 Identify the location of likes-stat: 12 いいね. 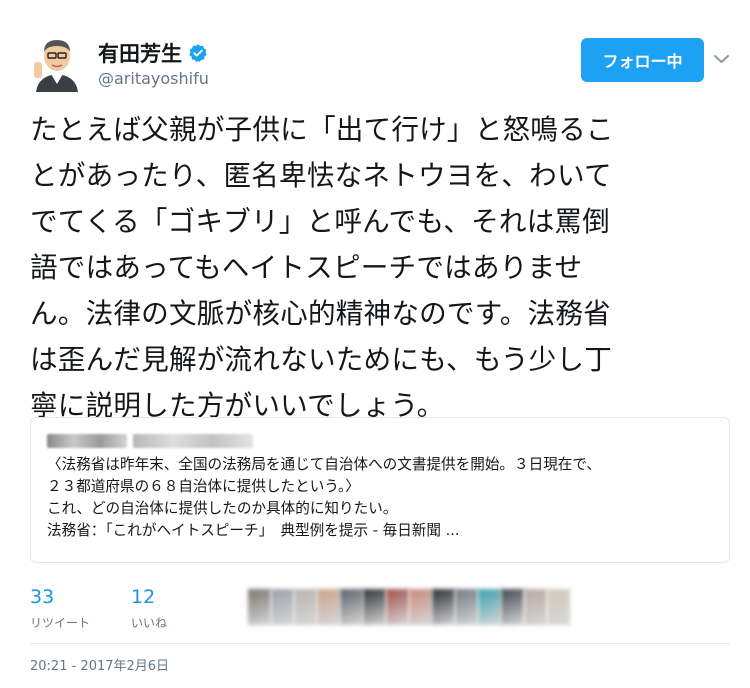
(149, 608).